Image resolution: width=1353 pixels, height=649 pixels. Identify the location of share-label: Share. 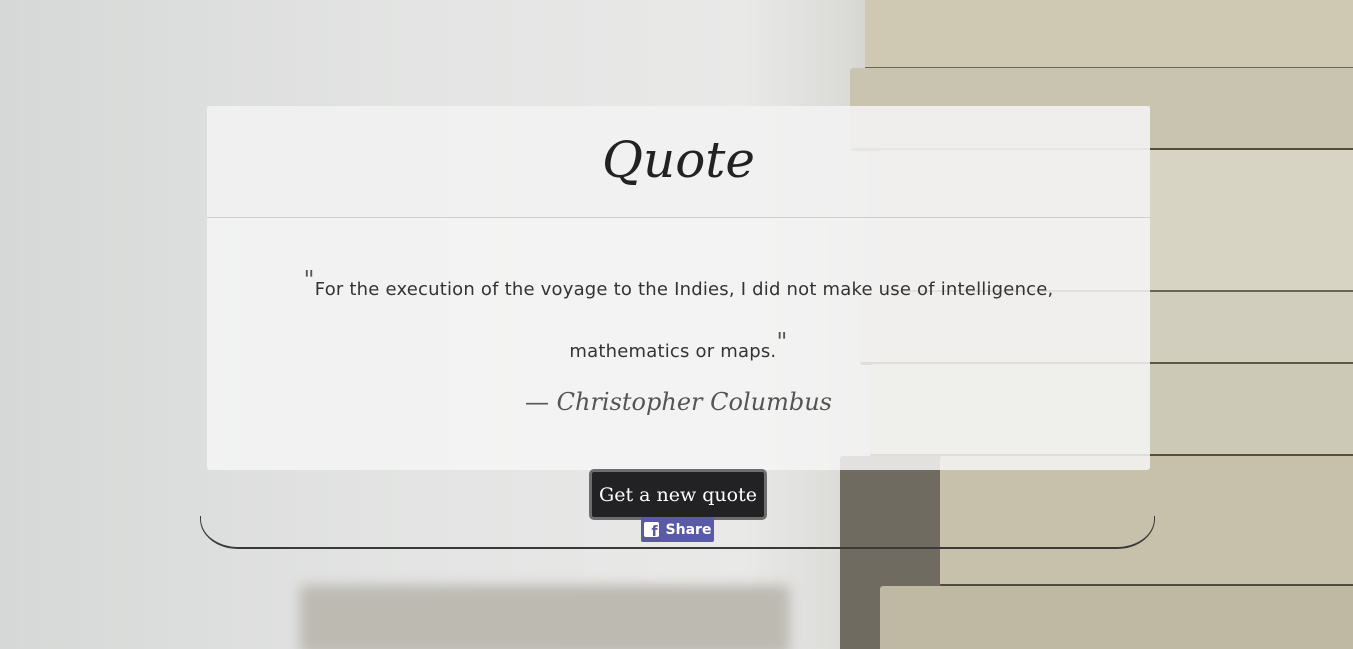
(688, 529).